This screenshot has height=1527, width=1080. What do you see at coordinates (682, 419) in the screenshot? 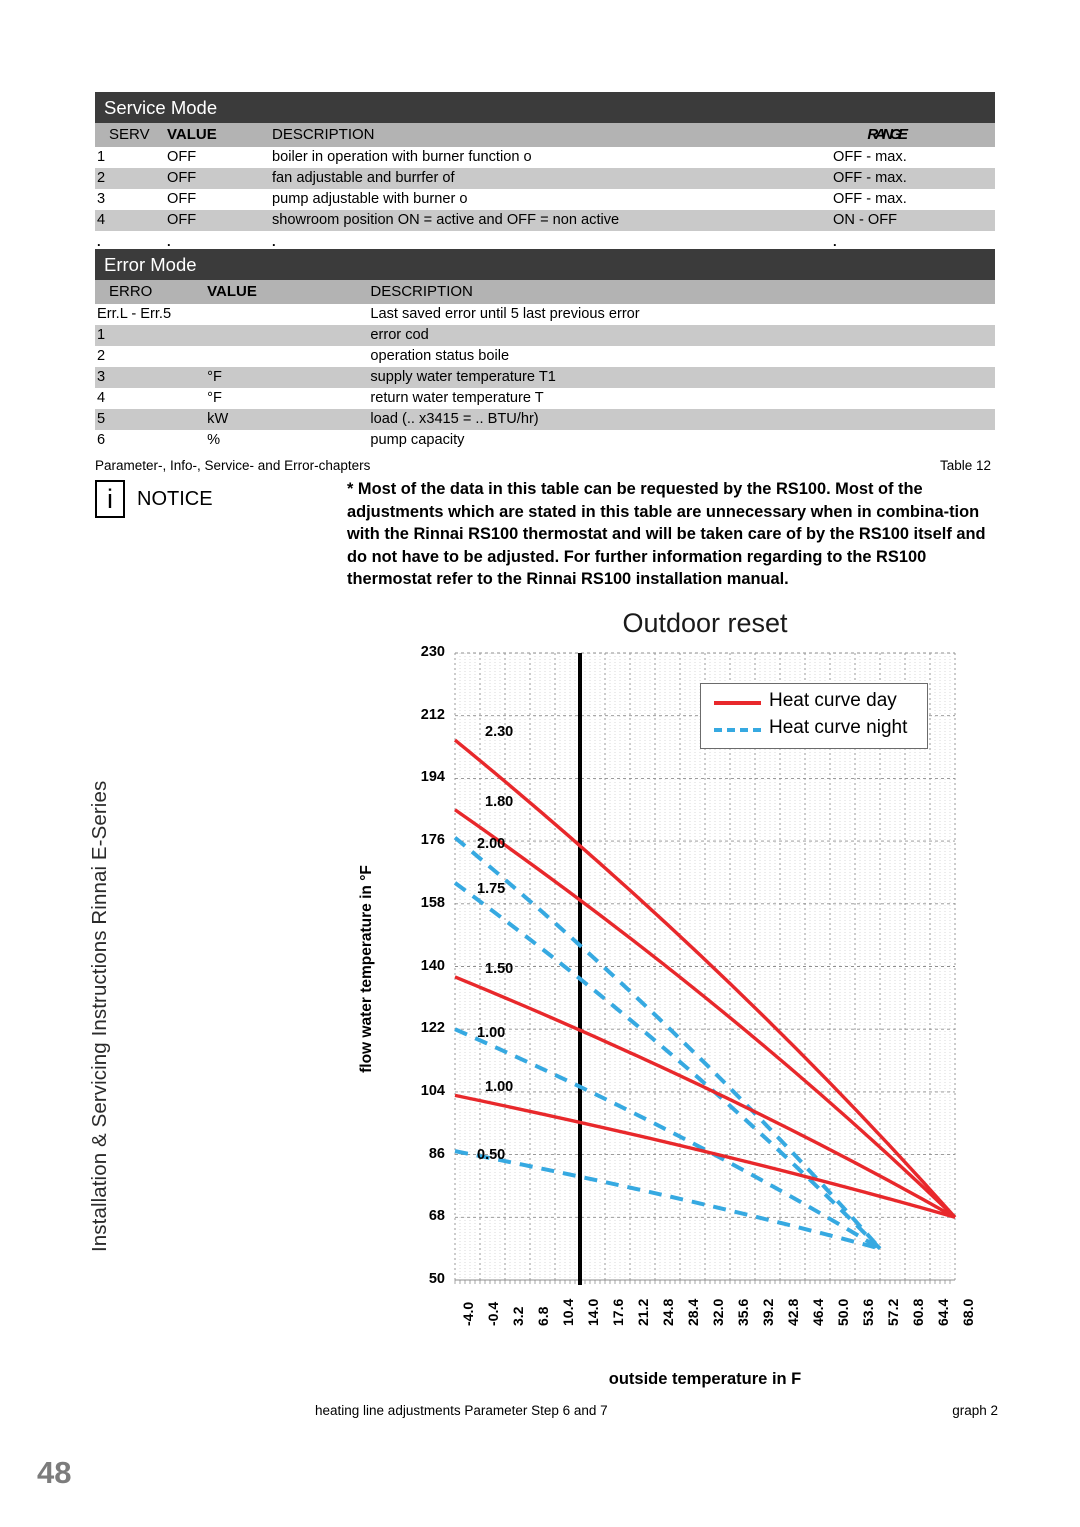
I see `cell-description: load (.. x3415 = .. BTU/hr)` at bounding box center [682, 419].